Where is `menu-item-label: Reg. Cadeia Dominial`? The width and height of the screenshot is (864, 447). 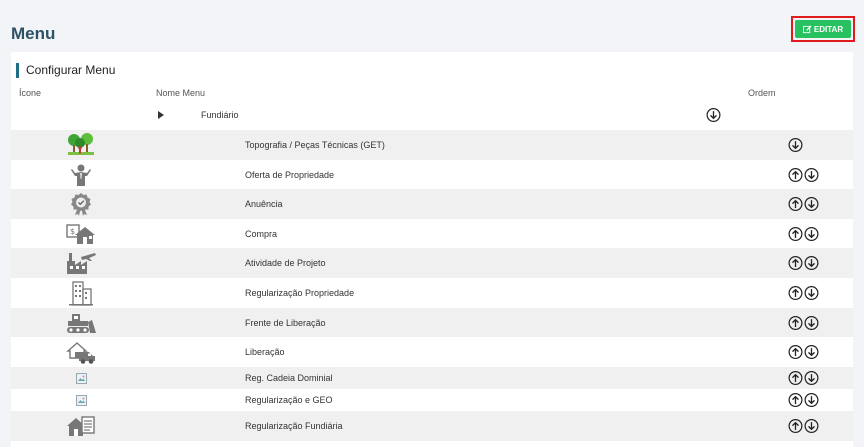
menu-item-label: Reg. Cadeia Dominial is located at coordinates (289, 378).